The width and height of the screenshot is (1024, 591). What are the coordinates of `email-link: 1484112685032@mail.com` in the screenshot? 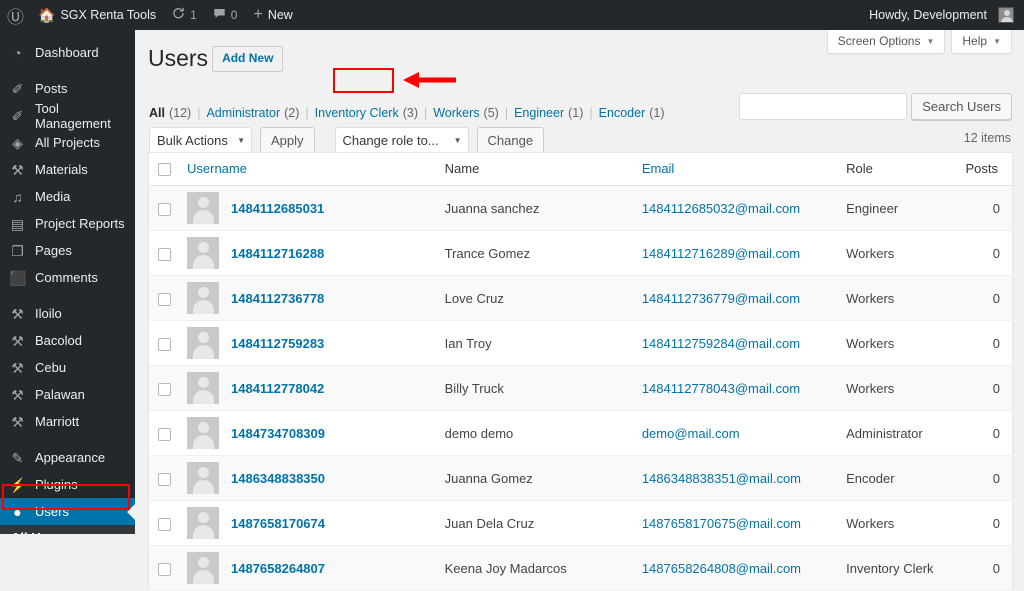 It's located at (721, 208).